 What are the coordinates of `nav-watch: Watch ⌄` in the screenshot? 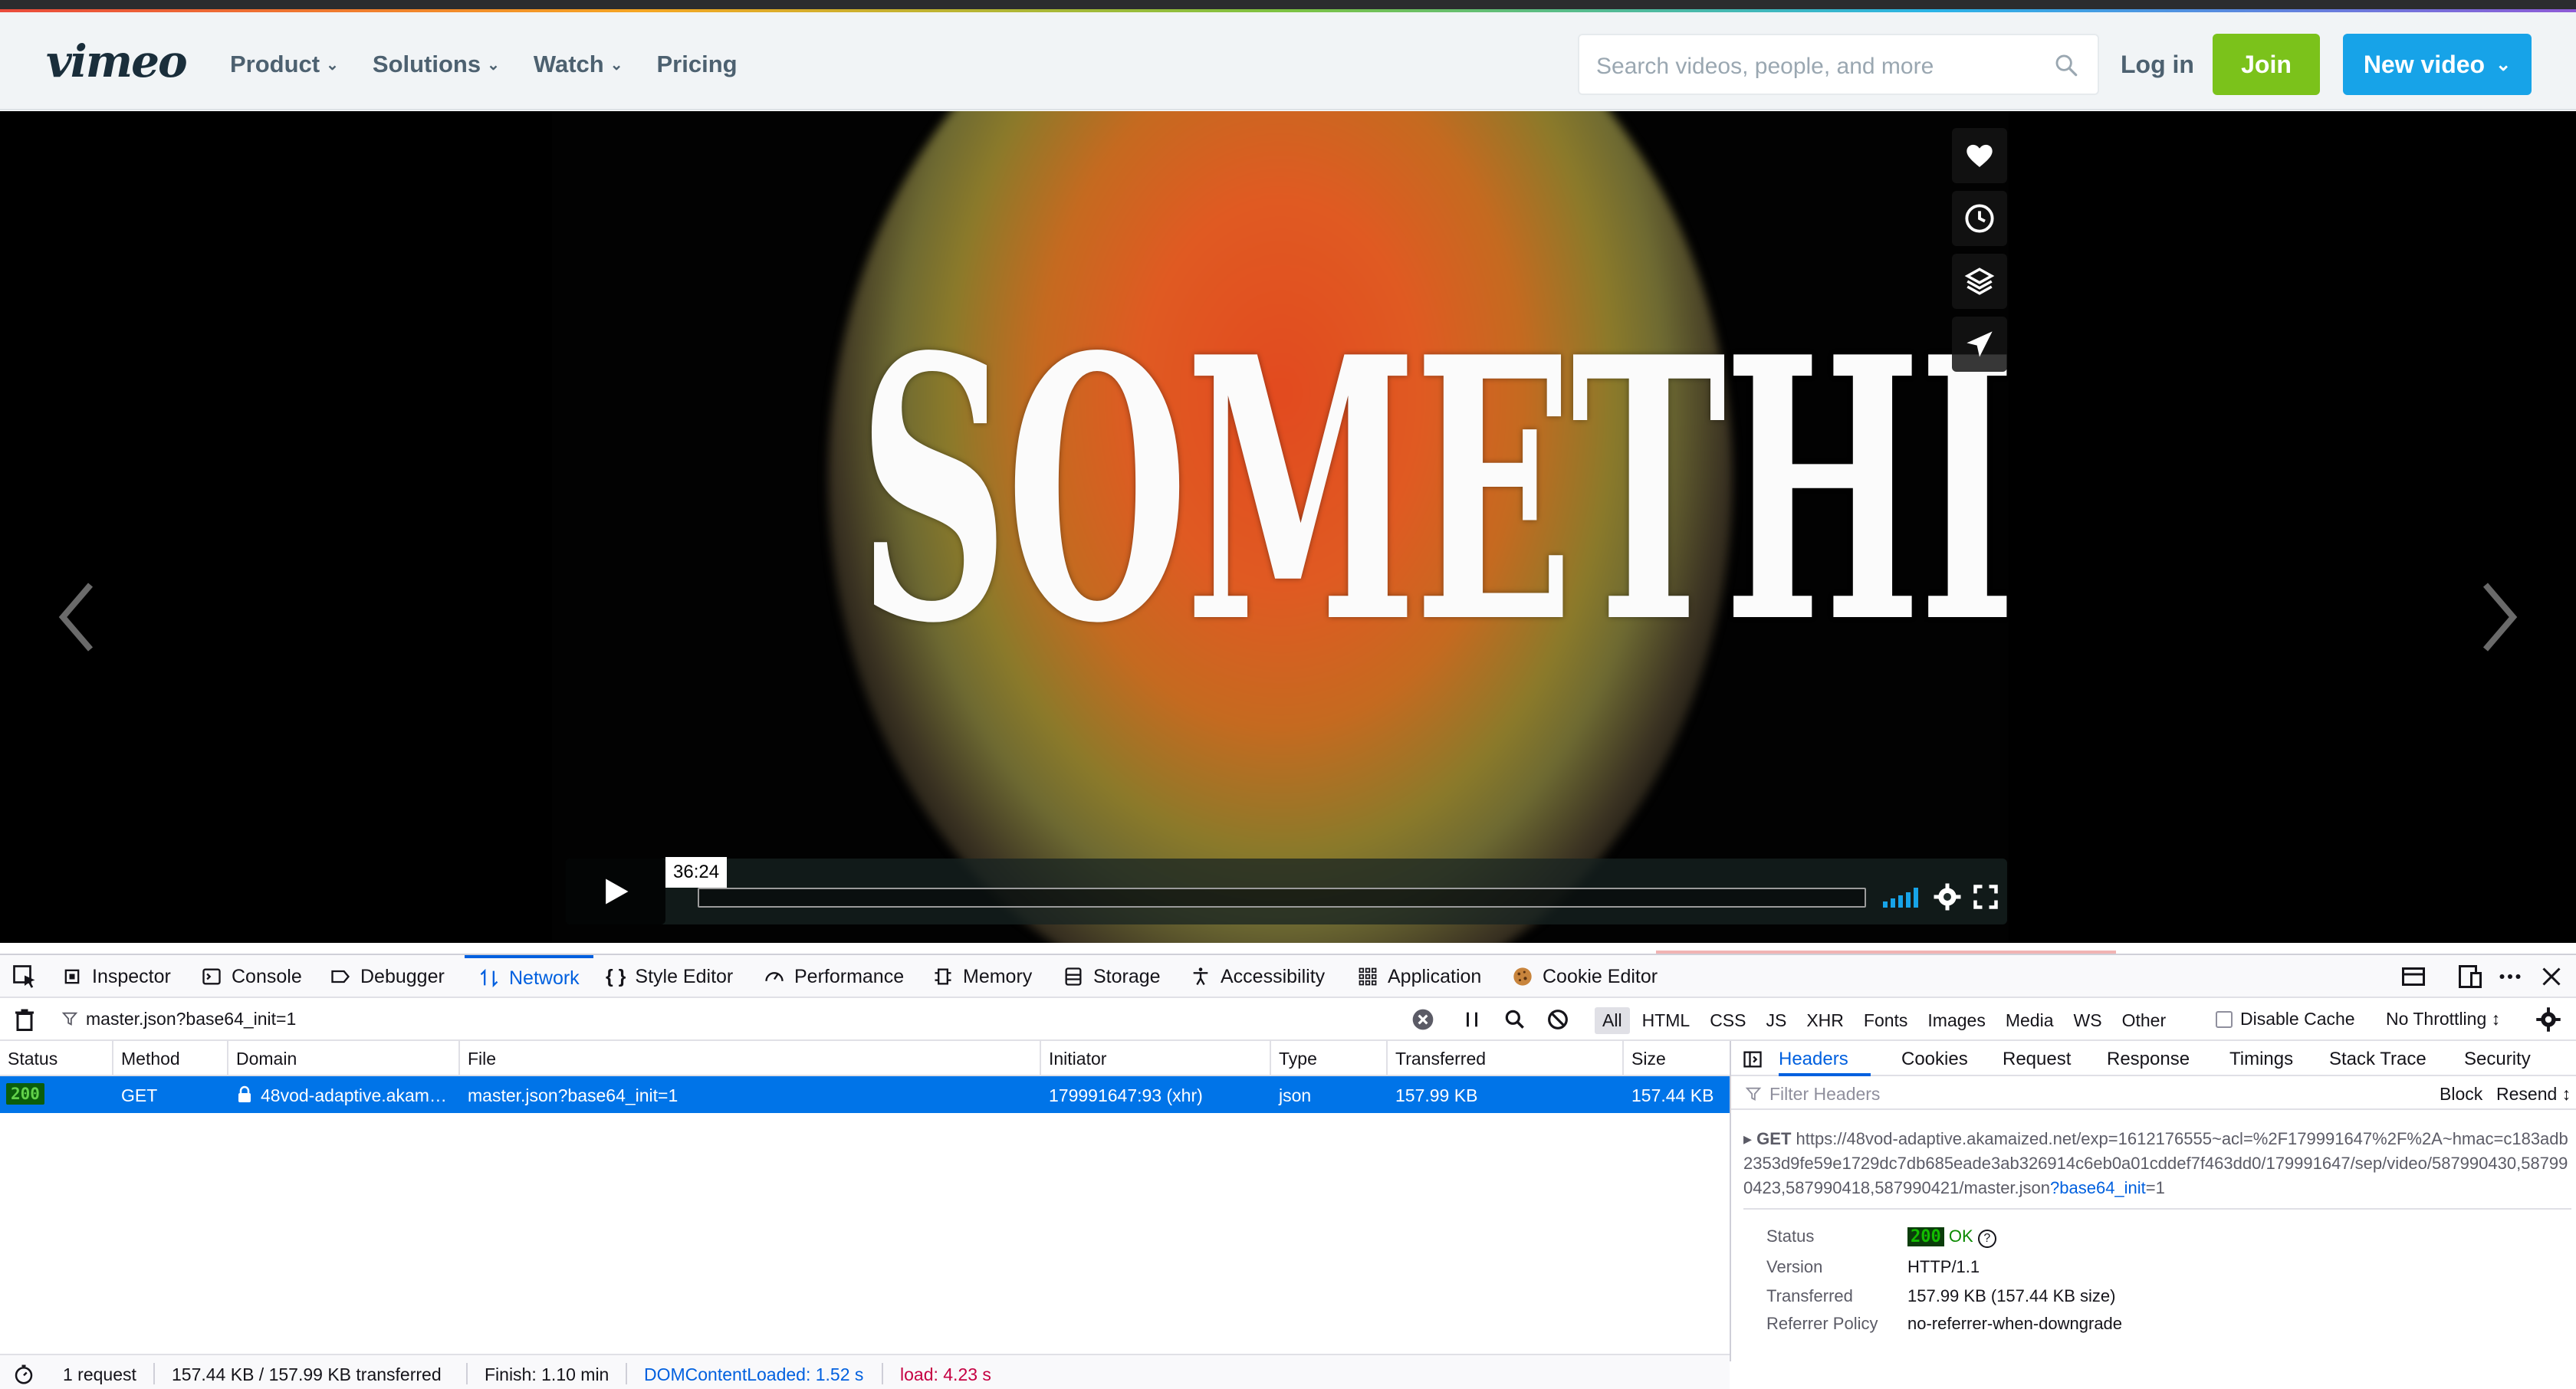 It's located at (579, 64).